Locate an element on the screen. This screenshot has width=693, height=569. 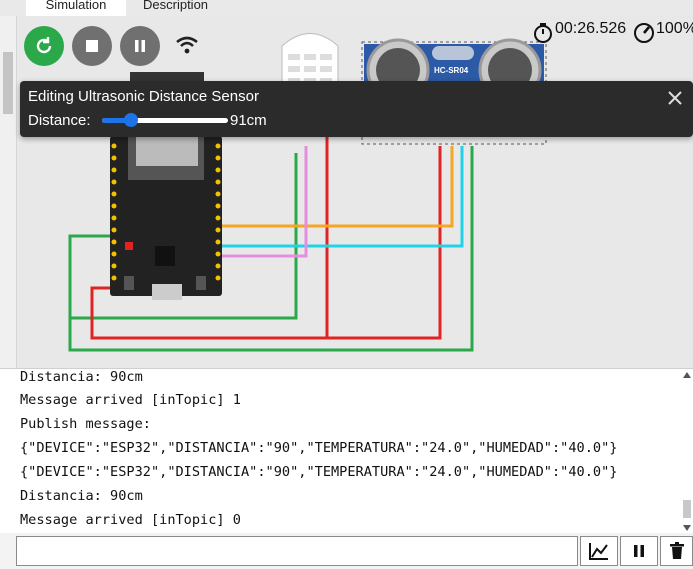
clear-console-button is located at coordinates (676, 551).